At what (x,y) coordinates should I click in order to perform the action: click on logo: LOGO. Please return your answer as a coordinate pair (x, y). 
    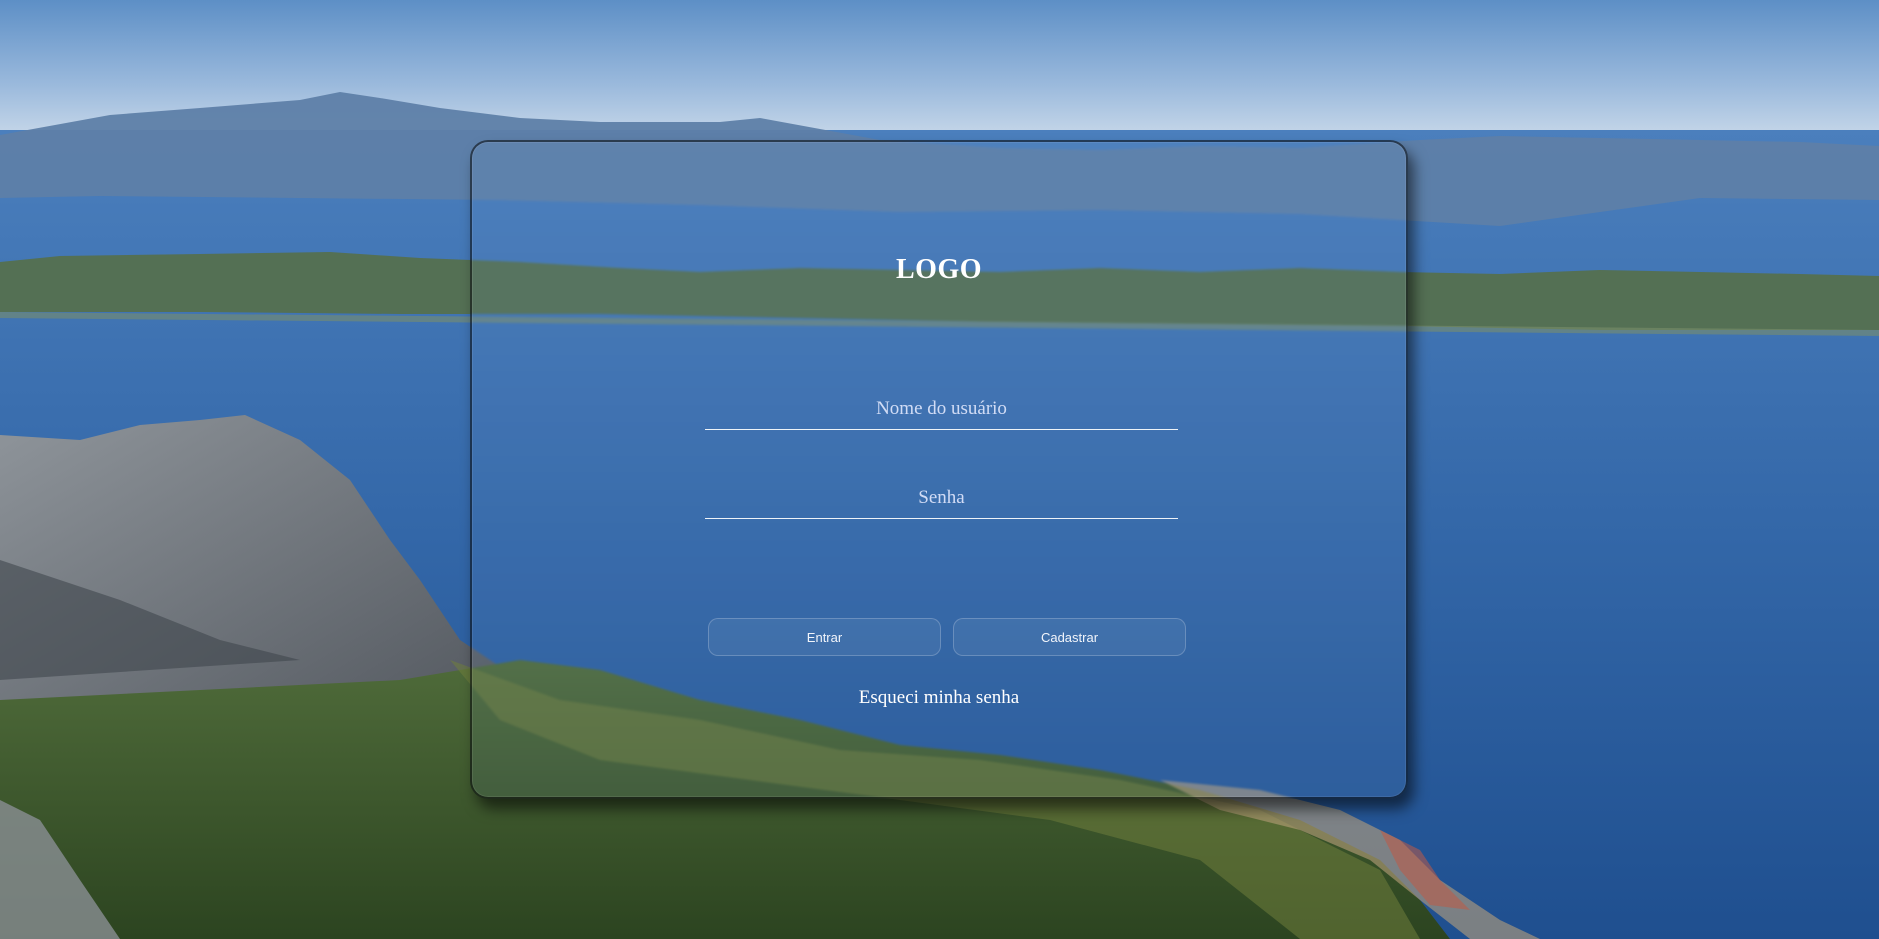
    Looking at the image, I should click on (938, 269).